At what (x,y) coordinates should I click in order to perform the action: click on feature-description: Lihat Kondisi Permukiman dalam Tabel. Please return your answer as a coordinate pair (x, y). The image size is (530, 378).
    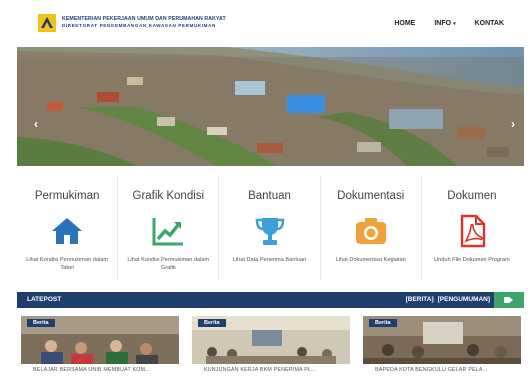
    Looking at the image, I should click on (67, 264).